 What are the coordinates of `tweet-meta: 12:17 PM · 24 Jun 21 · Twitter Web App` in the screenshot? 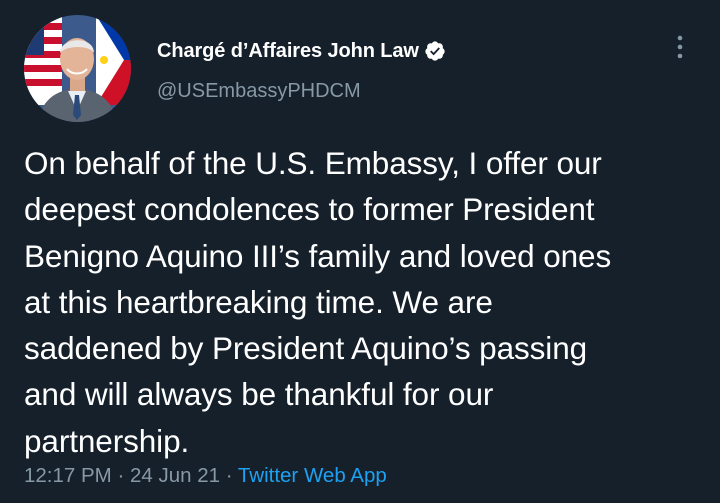 It's located at (205, 476).